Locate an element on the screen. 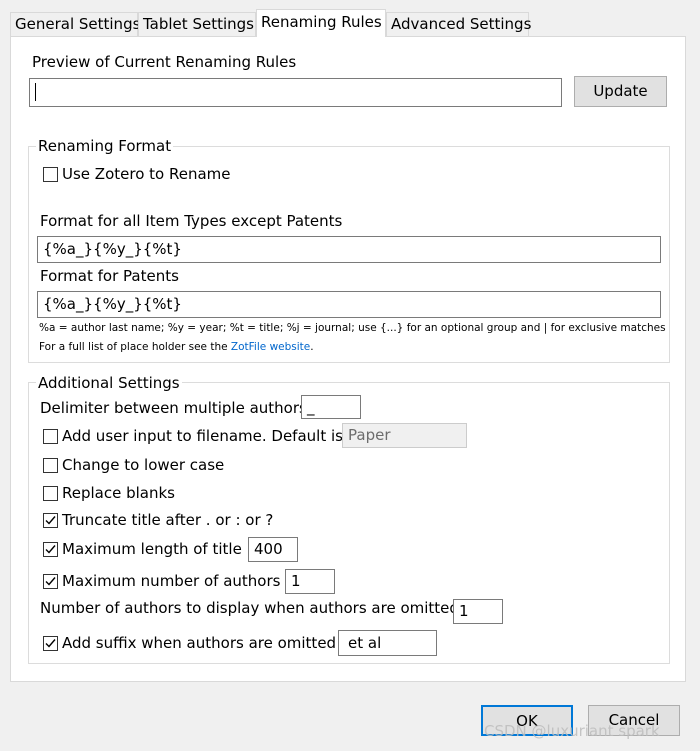  tab-renaming-rules: Renaming Rules is located at coordinates (321, 23).